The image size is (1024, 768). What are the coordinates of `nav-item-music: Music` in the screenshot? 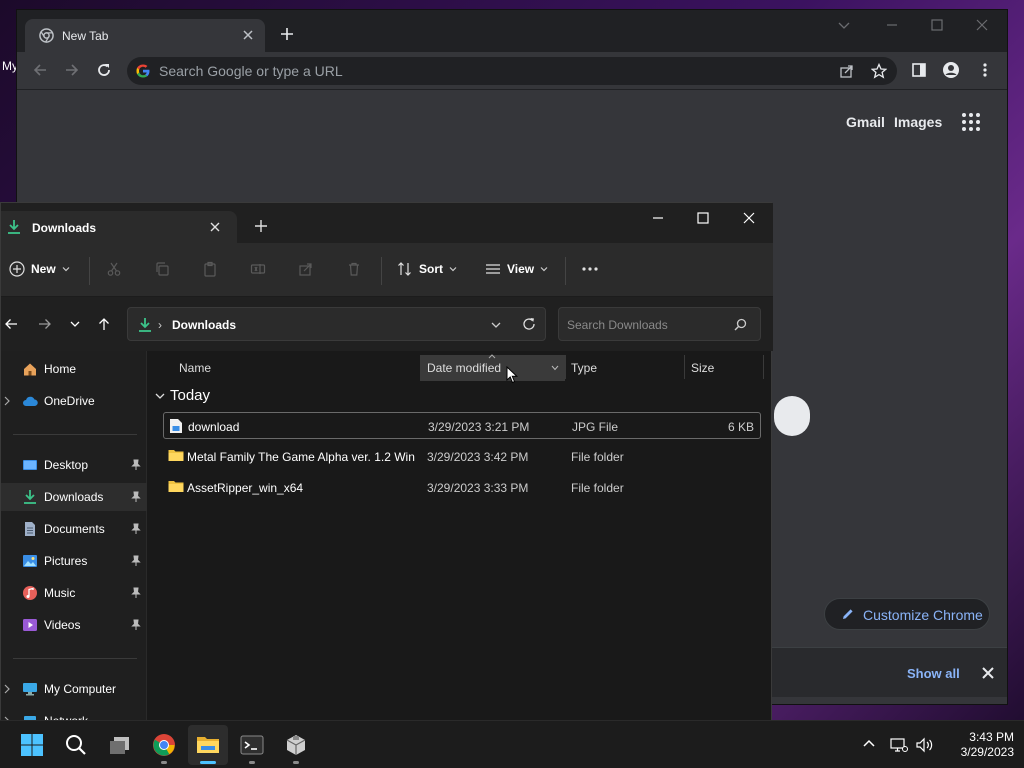 It's located at (74, 593).